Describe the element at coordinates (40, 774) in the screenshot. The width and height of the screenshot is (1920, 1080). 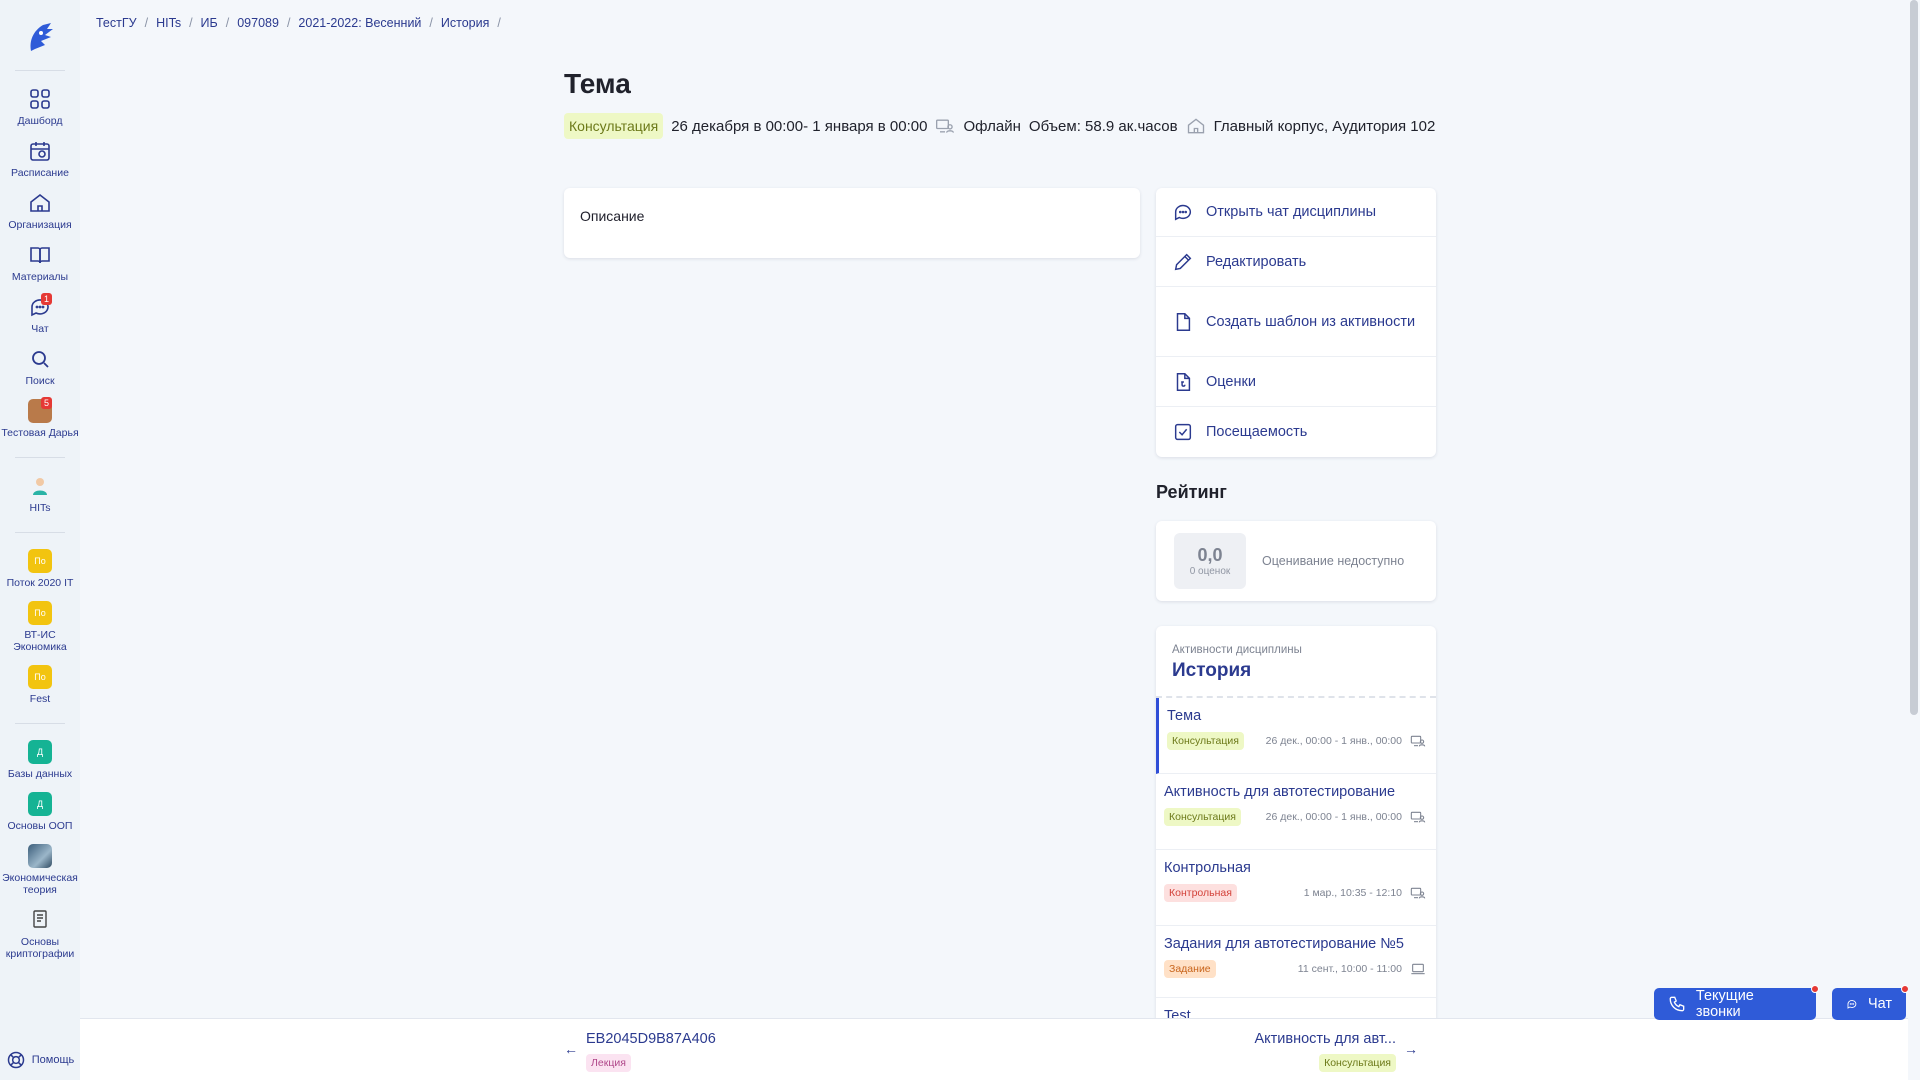
I see `sidebar-item-label: Базы данных` at that location.